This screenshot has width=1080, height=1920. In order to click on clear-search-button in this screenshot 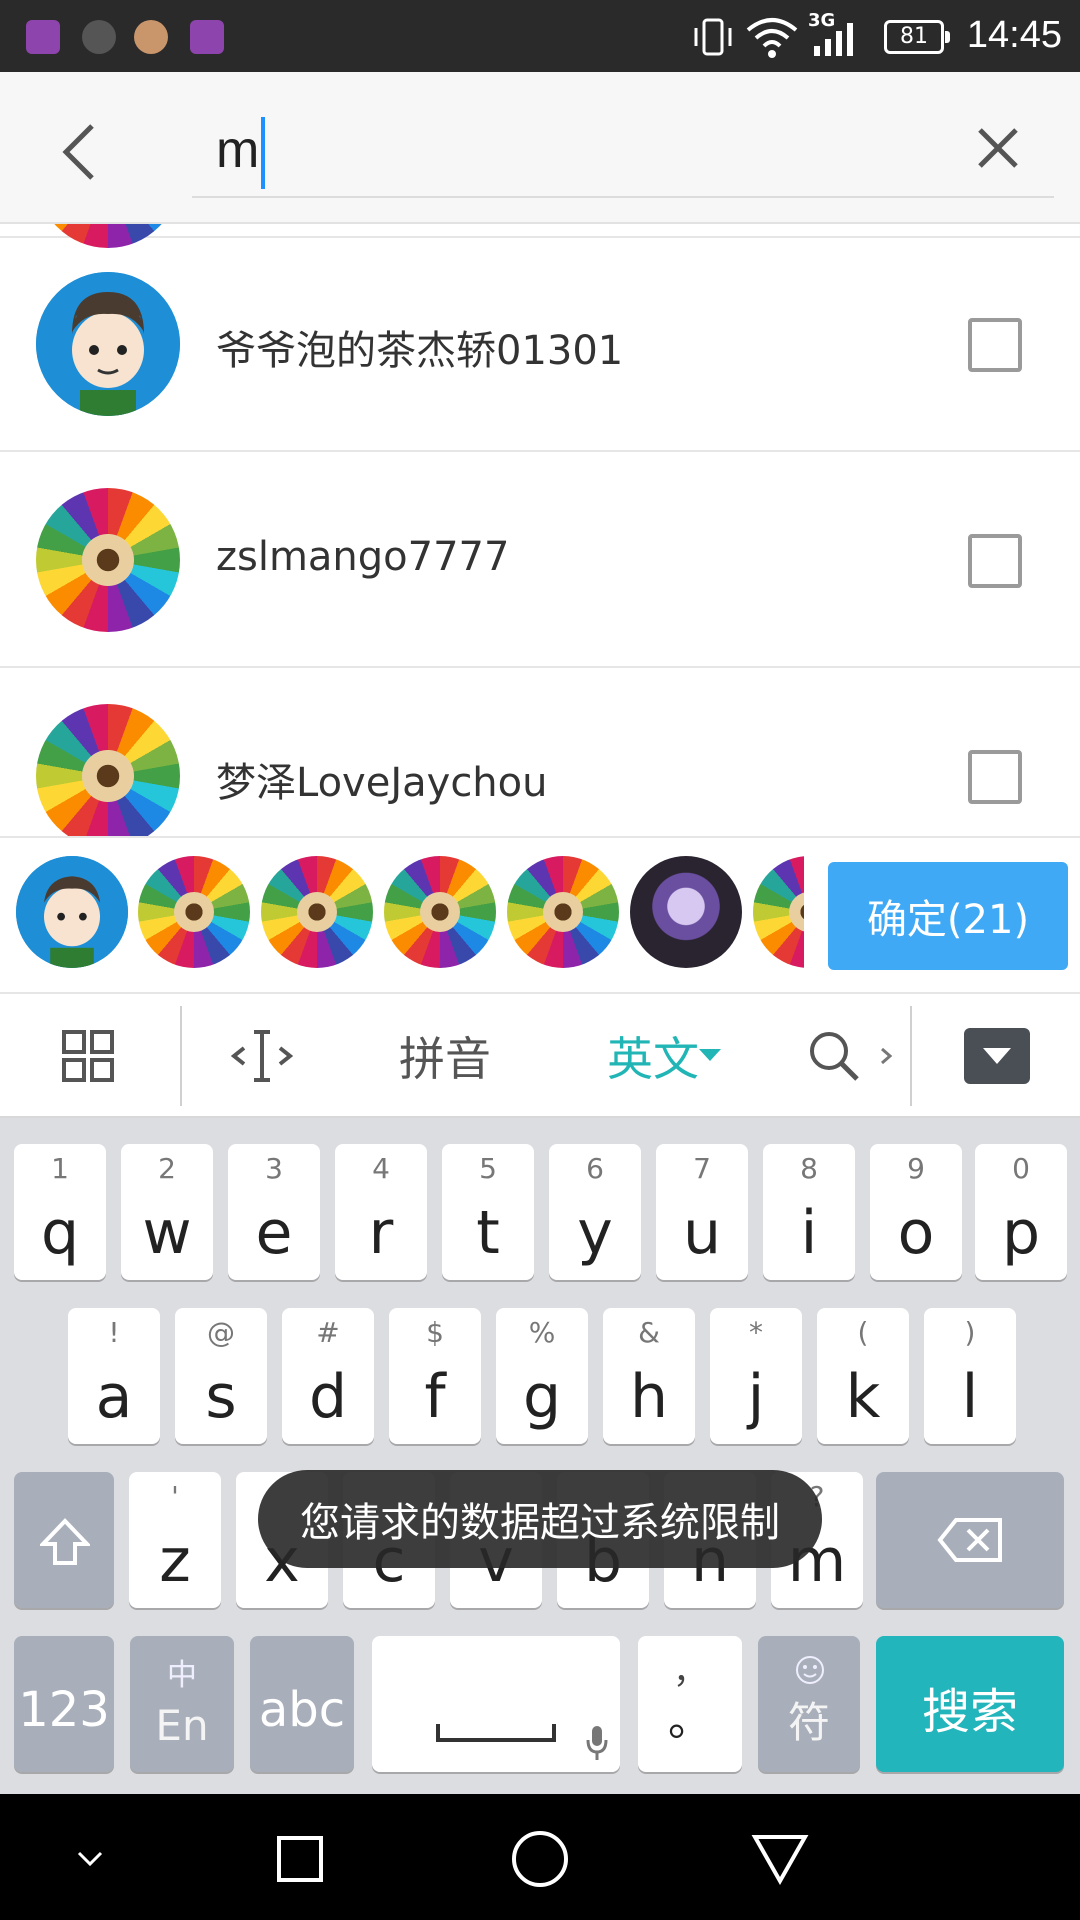, I will do `click(998, 148)`.